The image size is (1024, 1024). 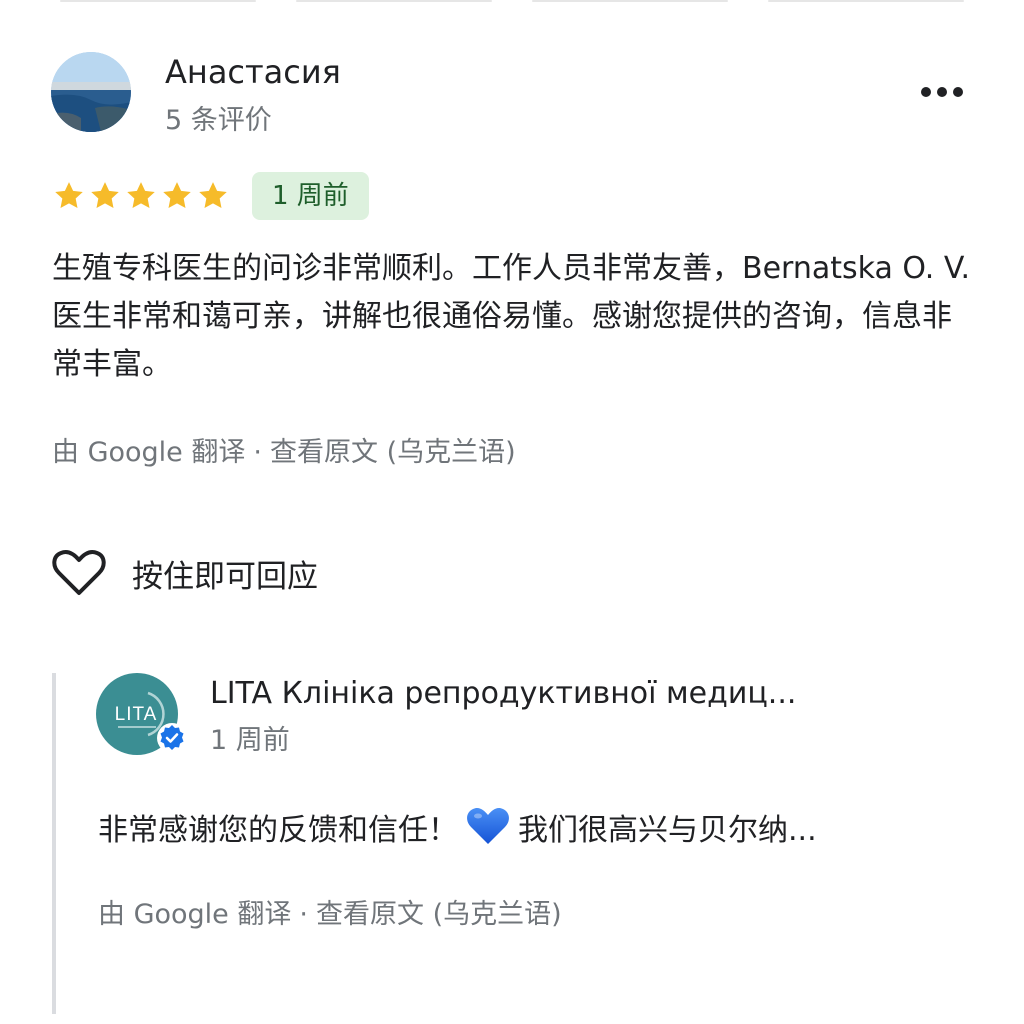 I want to click on star-rating, so click(x=141, y=196).